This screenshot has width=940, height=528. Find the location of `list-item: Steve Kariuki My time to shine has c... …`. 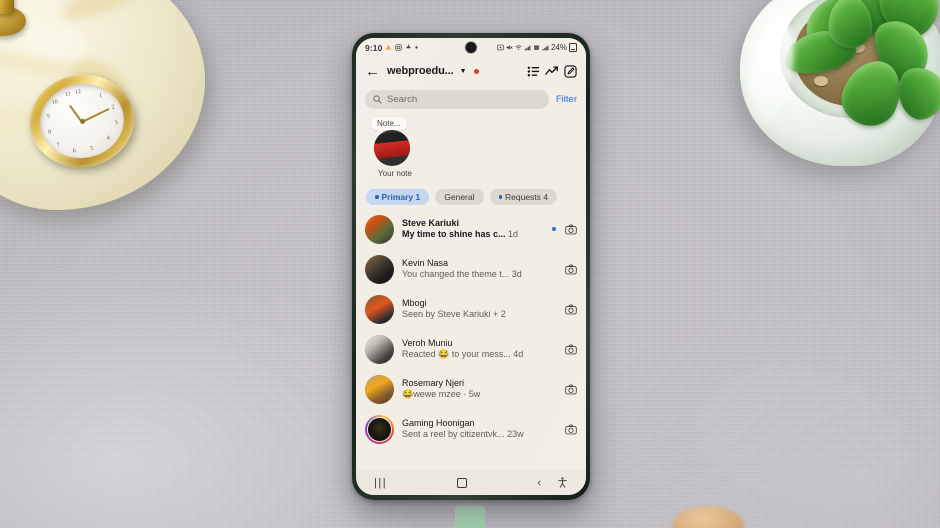

list-item: Steve Kariuki My time to shine has c... … is located at coordinates (471, 229).